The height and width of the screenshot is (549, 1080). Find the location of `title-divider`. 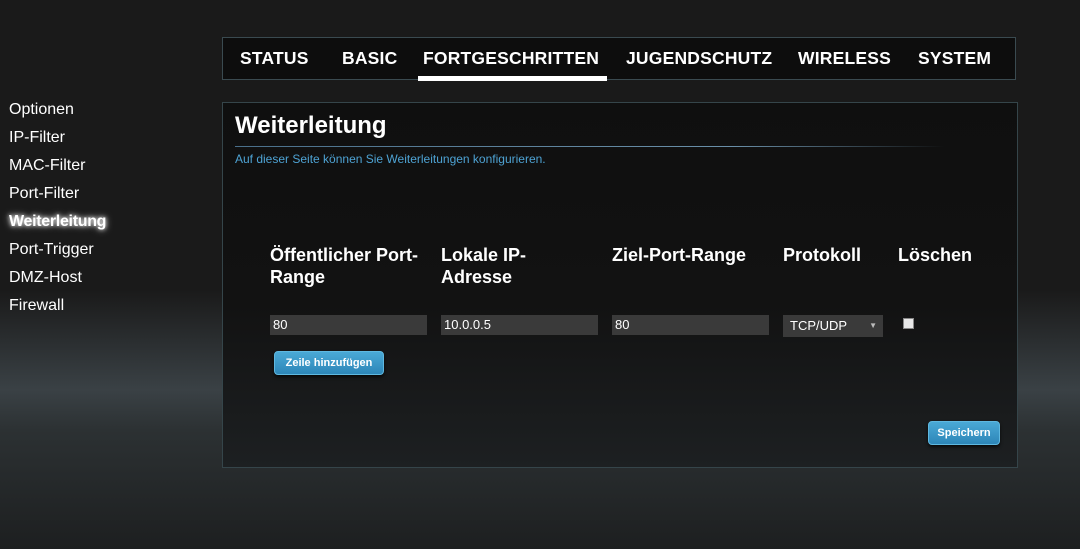

title-divider is located at coordinates (590, 146).